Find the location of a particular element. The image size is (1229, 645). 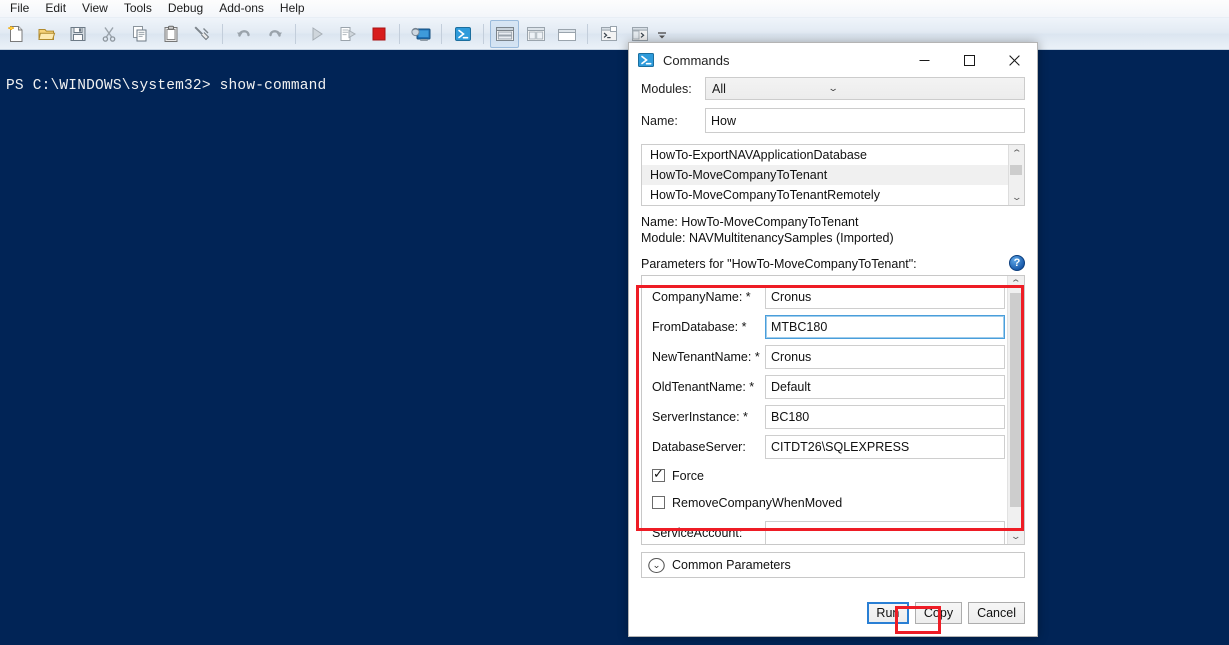

menu-debug: Debug is located at coordinates (185, 8).